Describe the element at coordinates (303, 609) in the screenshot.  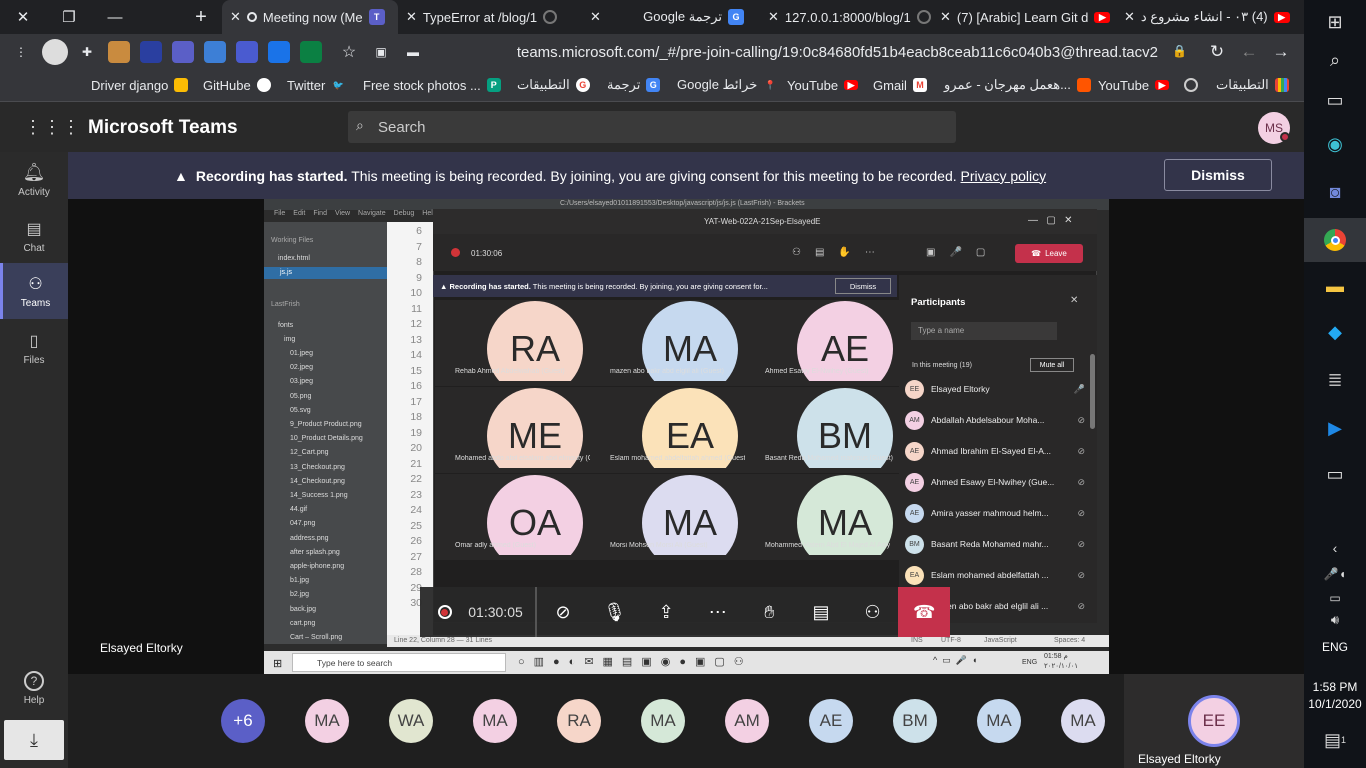
I see `file-item: back.jpg` at that location.